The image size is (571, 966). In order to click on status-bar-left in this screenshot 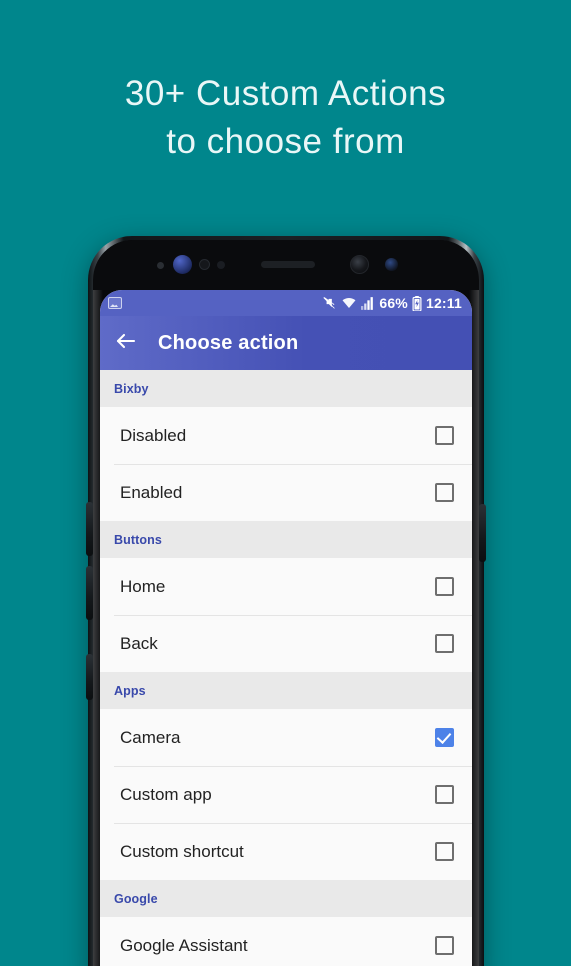, I will do `click(115, 303)`.